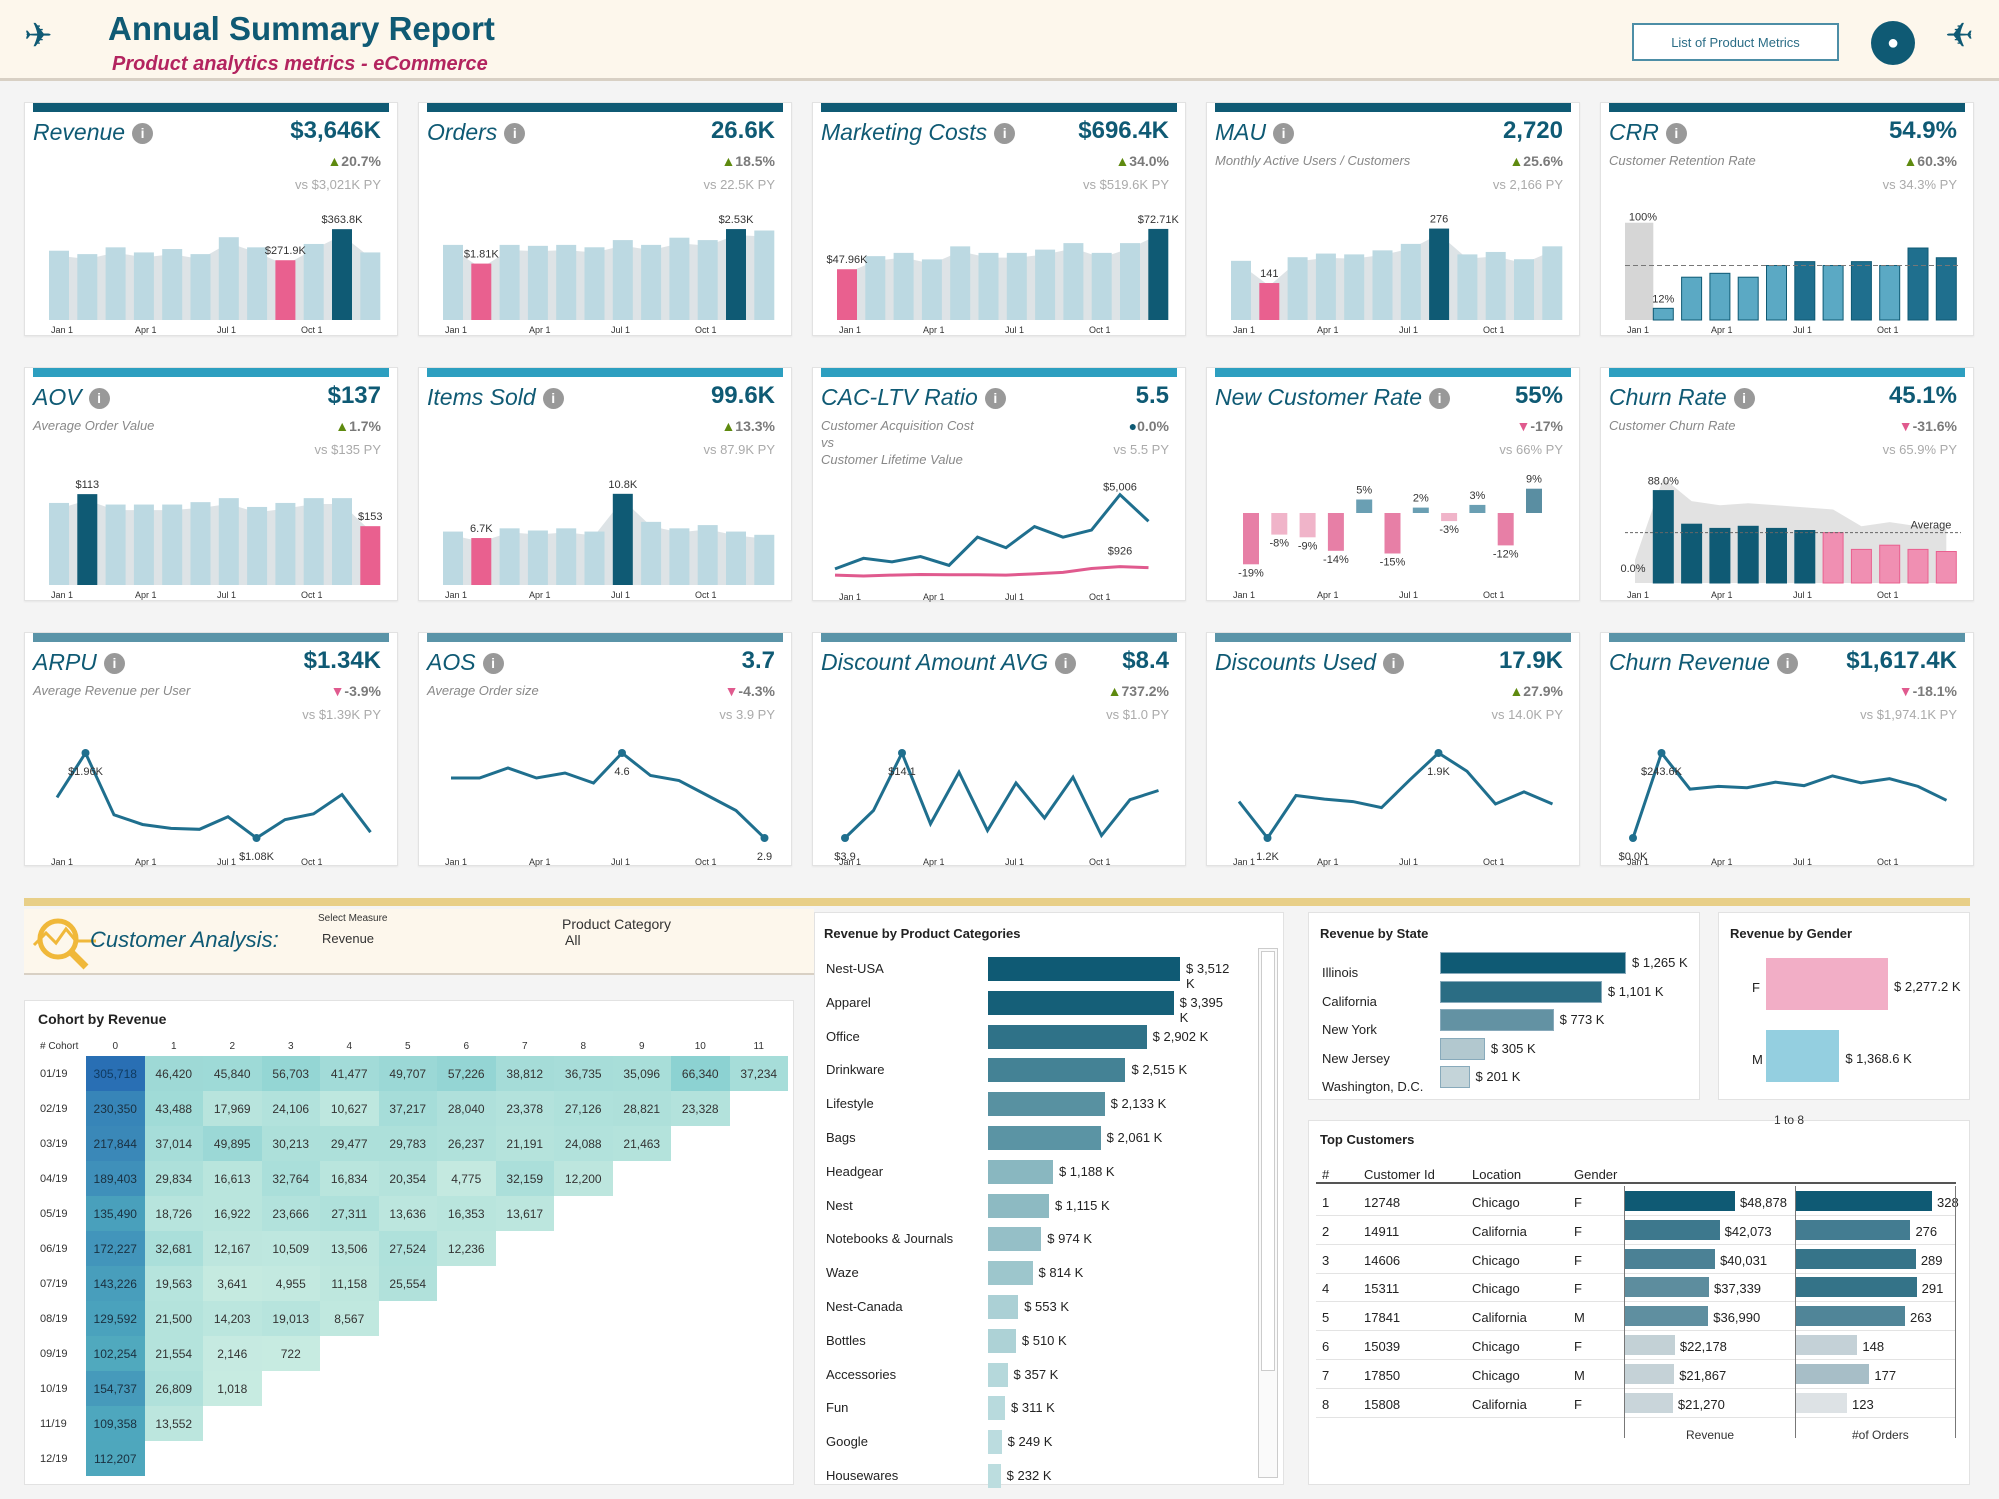 The width and height of the screenshot is (1999, 1499). I want to click on cohort-cell: 23,666, so click(290, 1213).